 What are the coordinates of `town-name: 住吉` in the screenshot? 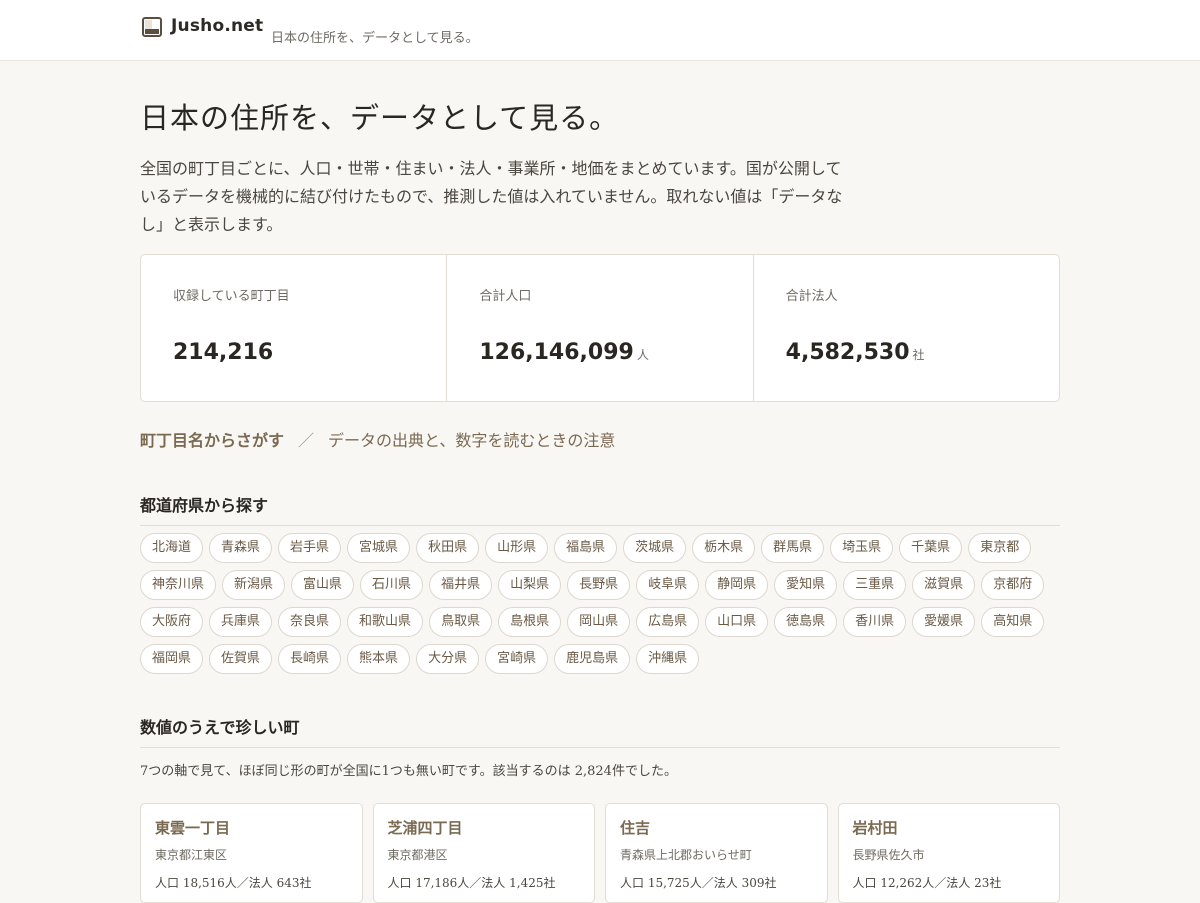 It's located at (723, 827).